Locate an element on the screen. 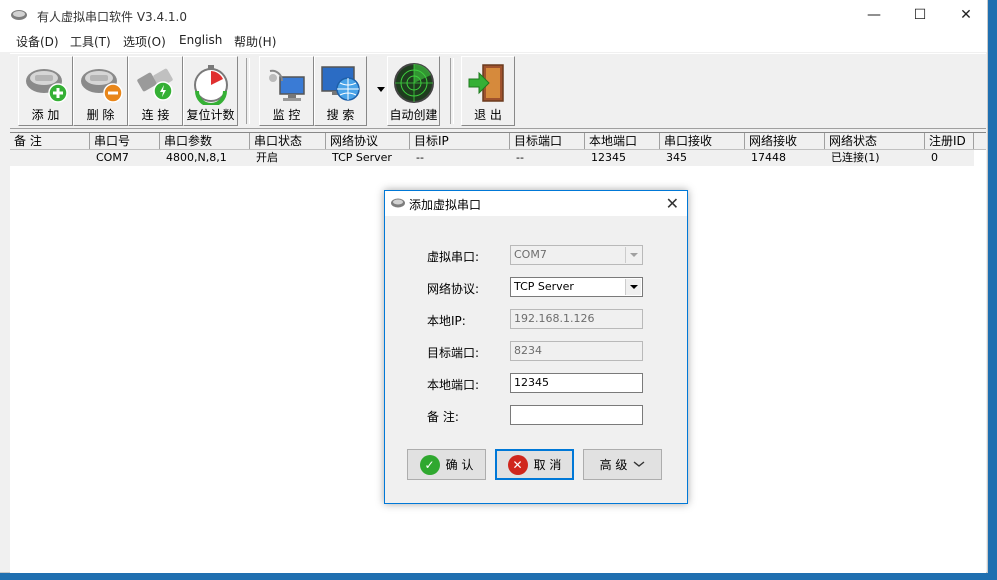 The height and width of the screenshot is (580, 997). add-port-icon is located at coordinates (46, 86).